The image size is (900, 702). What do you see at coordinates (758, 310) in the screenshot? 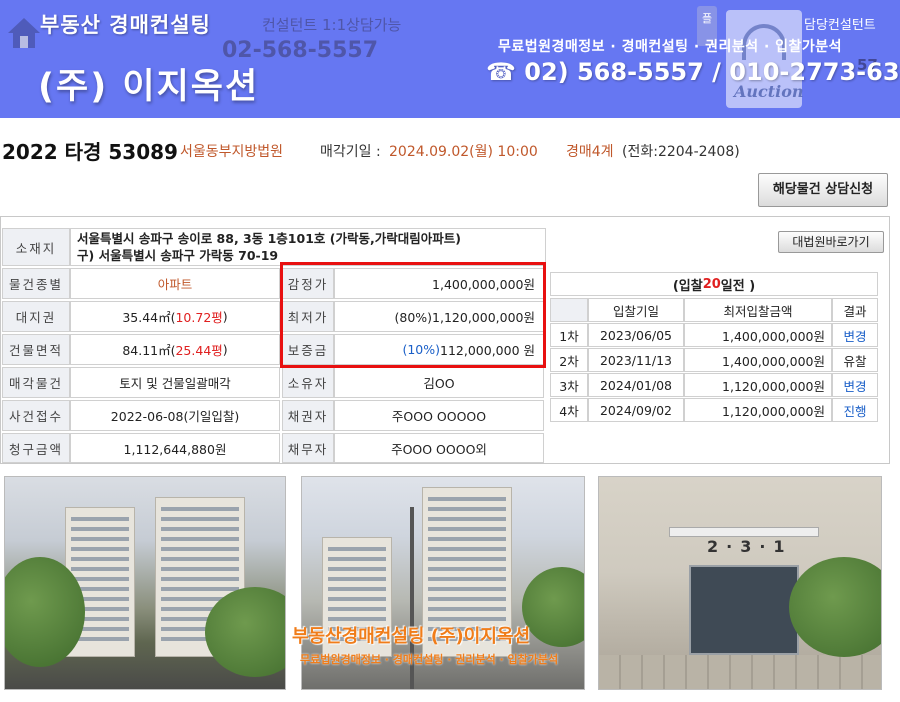
I see `bid-header-amount: 최저입찰금액` at bounding box center [758, 310].